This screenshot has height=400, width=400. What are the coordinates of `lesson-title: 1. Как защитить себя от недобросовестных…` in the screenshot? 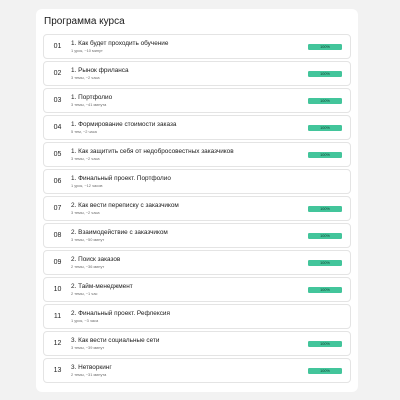 It's located at (152, 151).